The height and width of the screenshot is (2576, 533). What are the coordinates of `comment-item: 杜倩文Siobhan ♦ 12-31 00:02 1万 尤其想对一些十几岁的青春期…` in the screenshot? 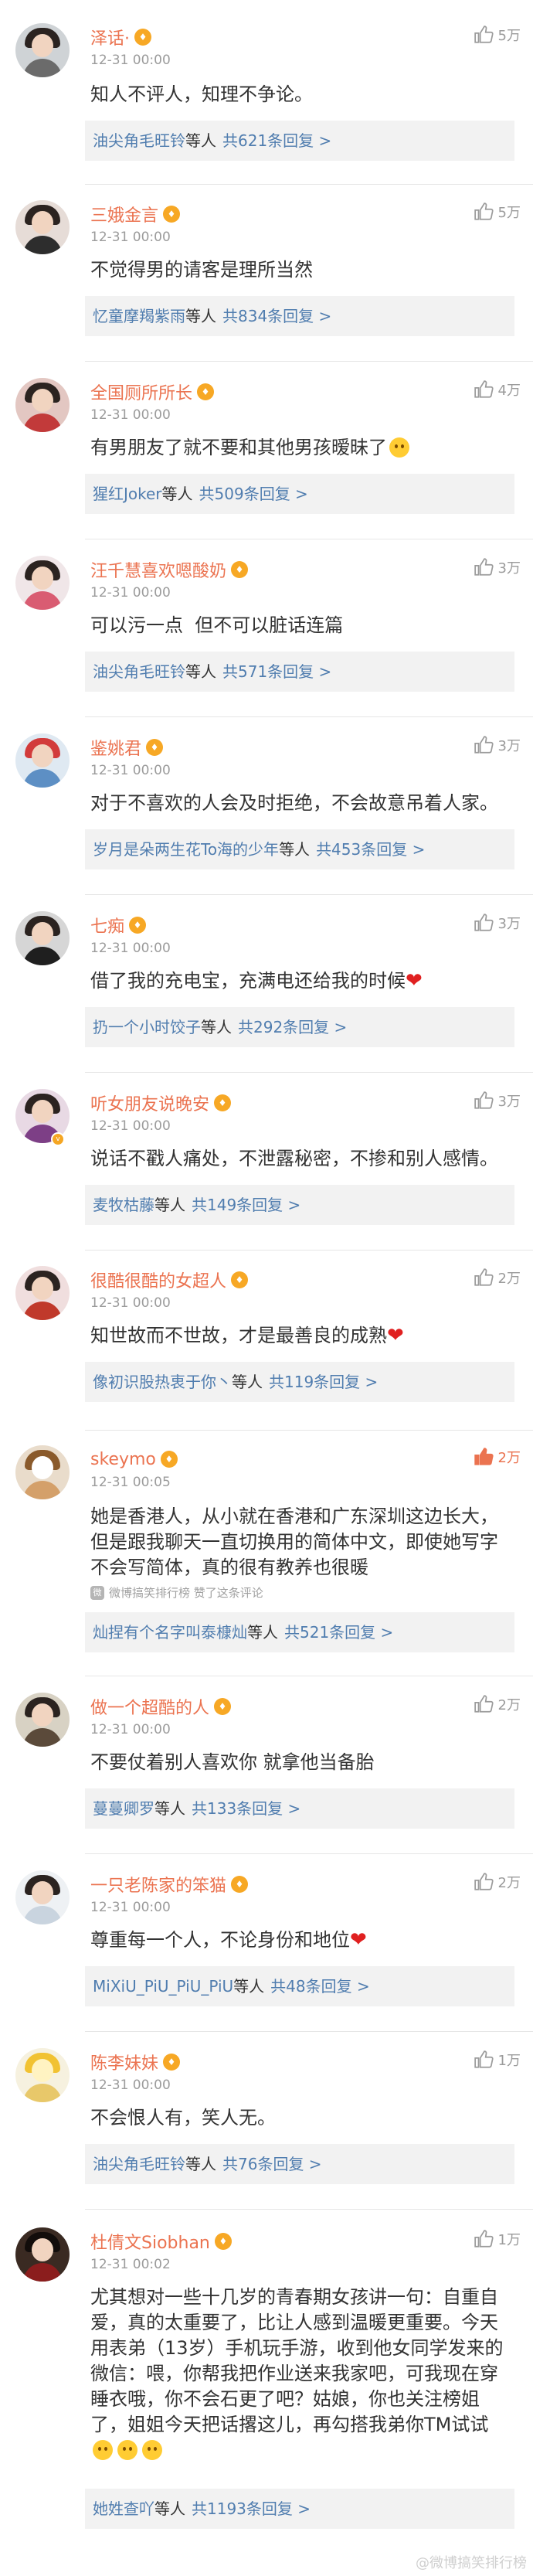 It's located at (266, 2388).